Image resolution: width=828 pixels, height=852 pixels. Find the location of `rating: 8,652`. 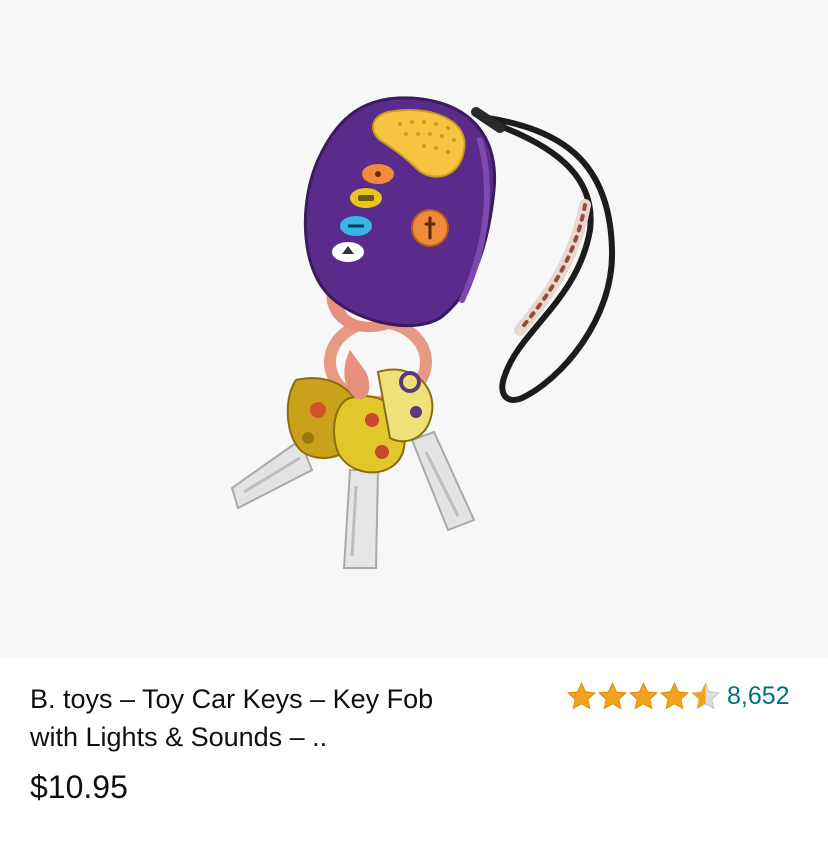

rating: 8,652 is located at coordinates (678, 696).